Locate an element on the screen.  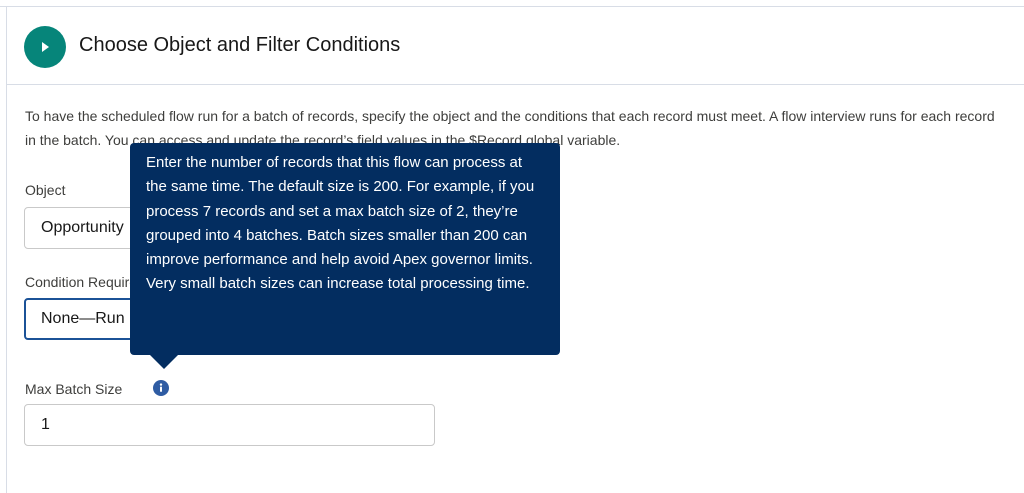
object-label: Object is located at coordinates (45, 190).